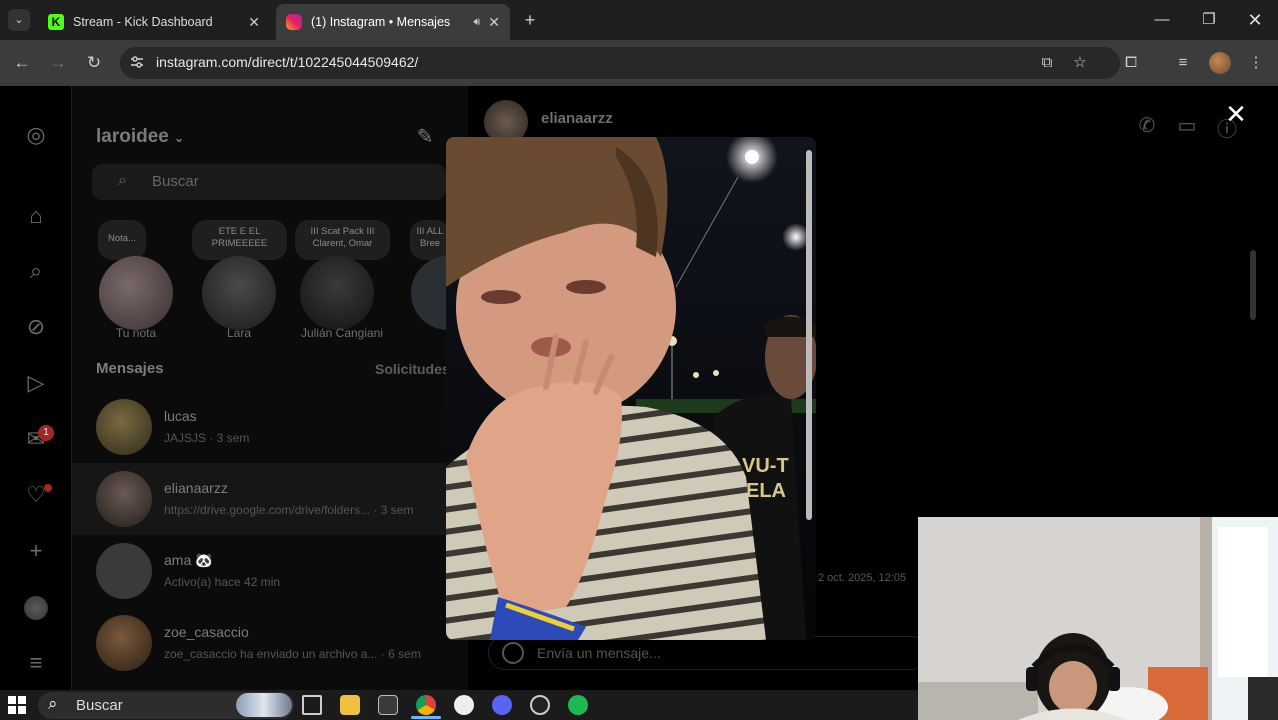 The height and width of the screenshot is (720, 1278). What do you see at coordinates (269, 182) in the screenshot?
I see `search-input` at bounding box center [269, 182].